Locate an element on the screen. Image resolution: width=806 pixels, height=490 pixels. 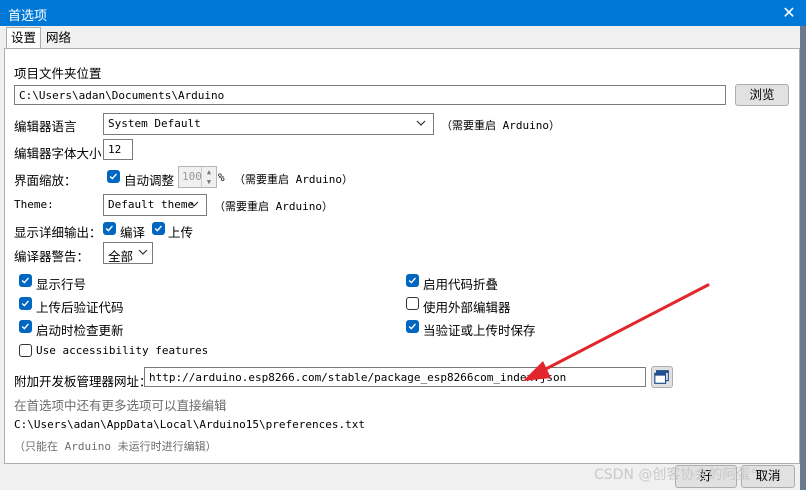
watermark-text: CSDN @创客协会的阿蛋° is located at coordinates (676, 475).